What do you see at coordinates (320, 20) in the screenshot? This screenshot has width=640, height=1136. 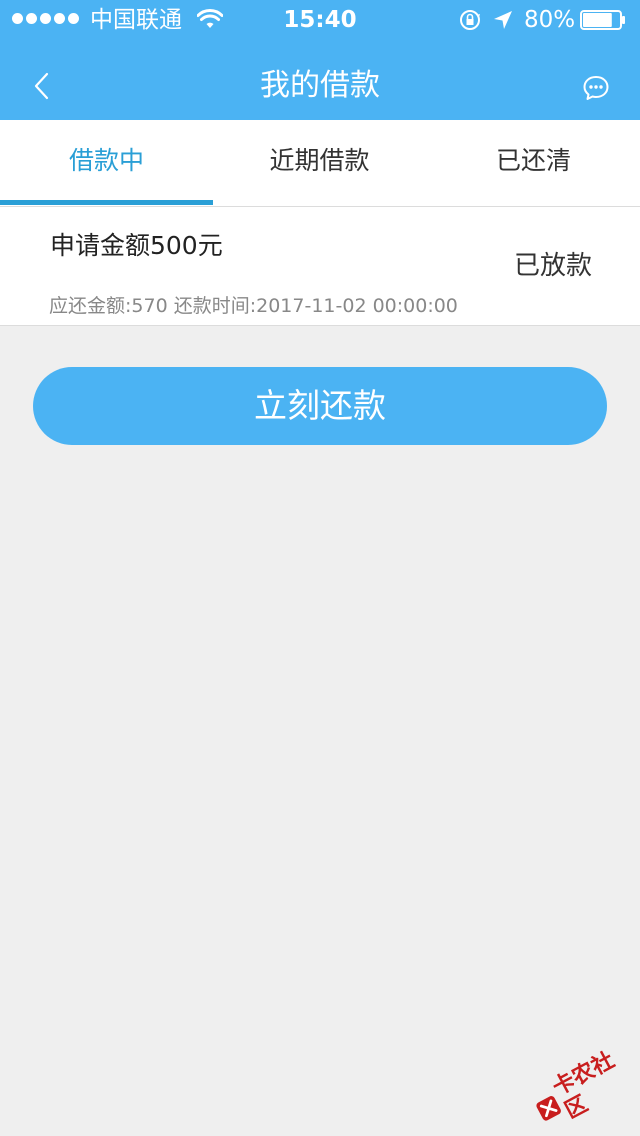 I see `status-bar: 中国联通 15:40 80%` at bounding box center [320, 20].